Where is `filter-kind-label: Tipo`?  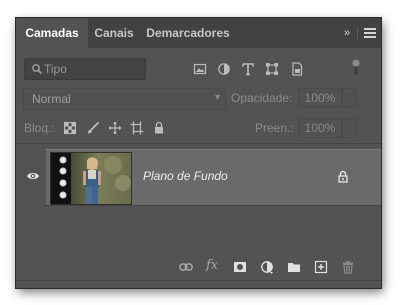 filter-kind-label: Tipo is located at coordinates (55, 69).